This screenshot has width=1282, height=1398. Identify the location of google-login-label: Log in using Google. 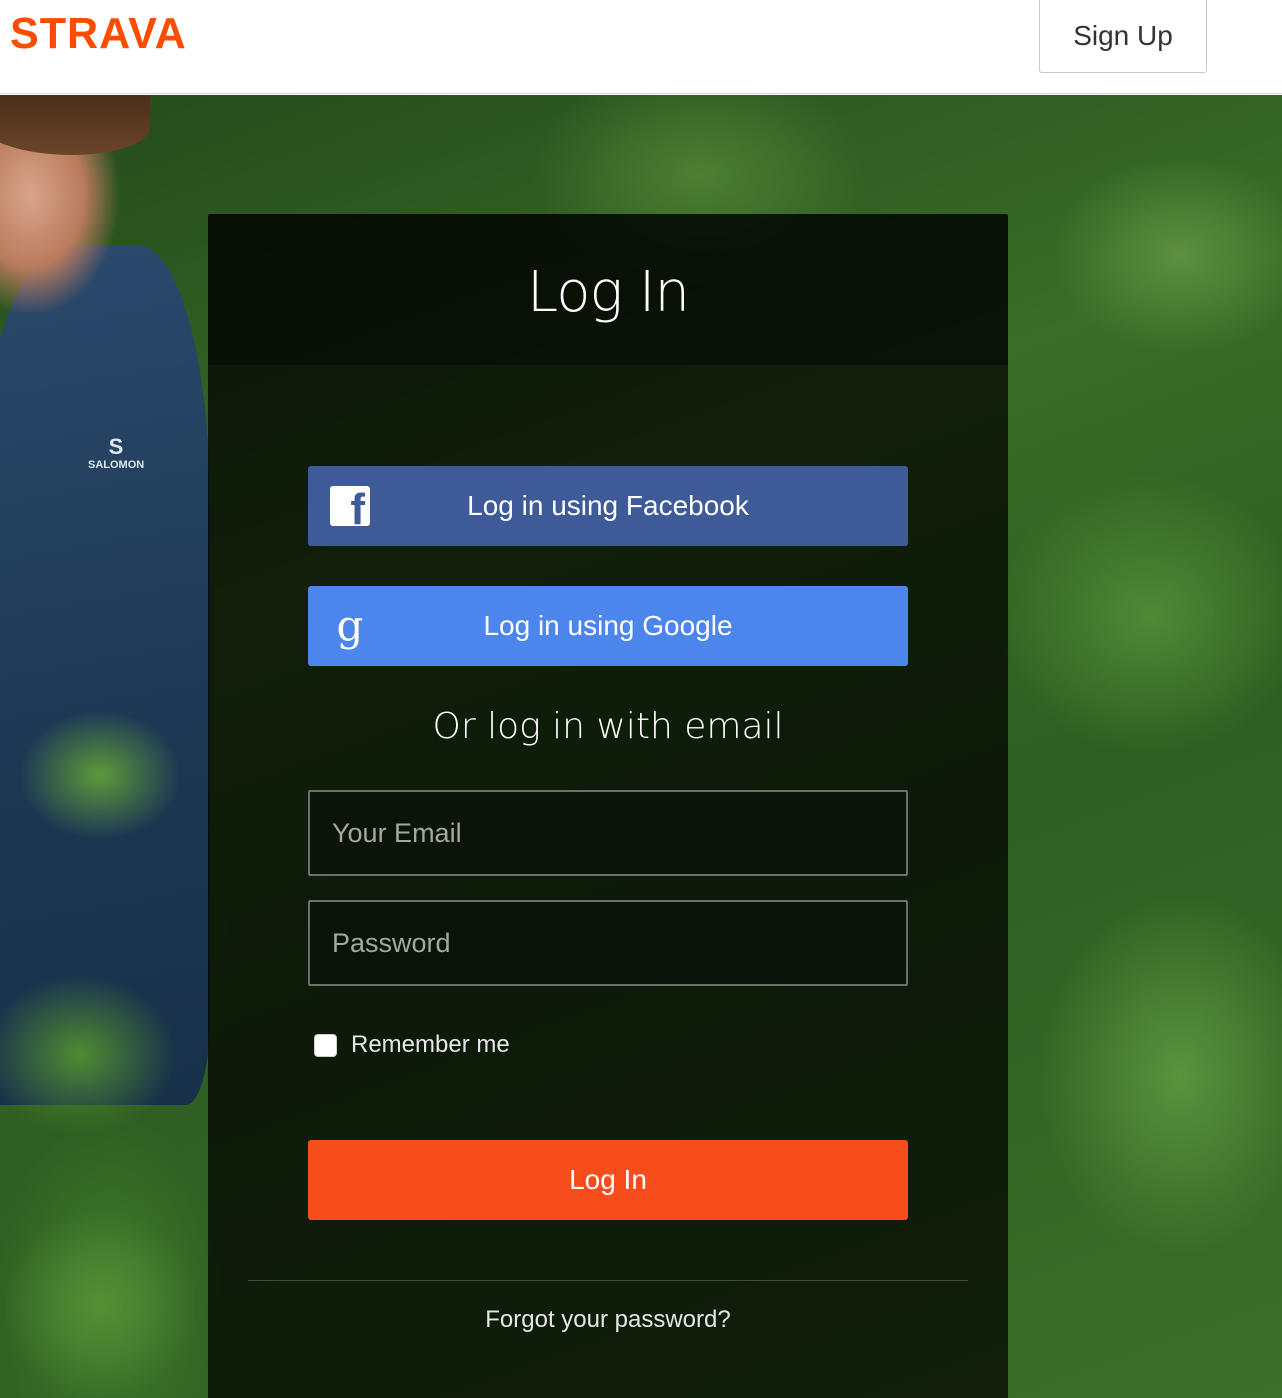
(608, 625).